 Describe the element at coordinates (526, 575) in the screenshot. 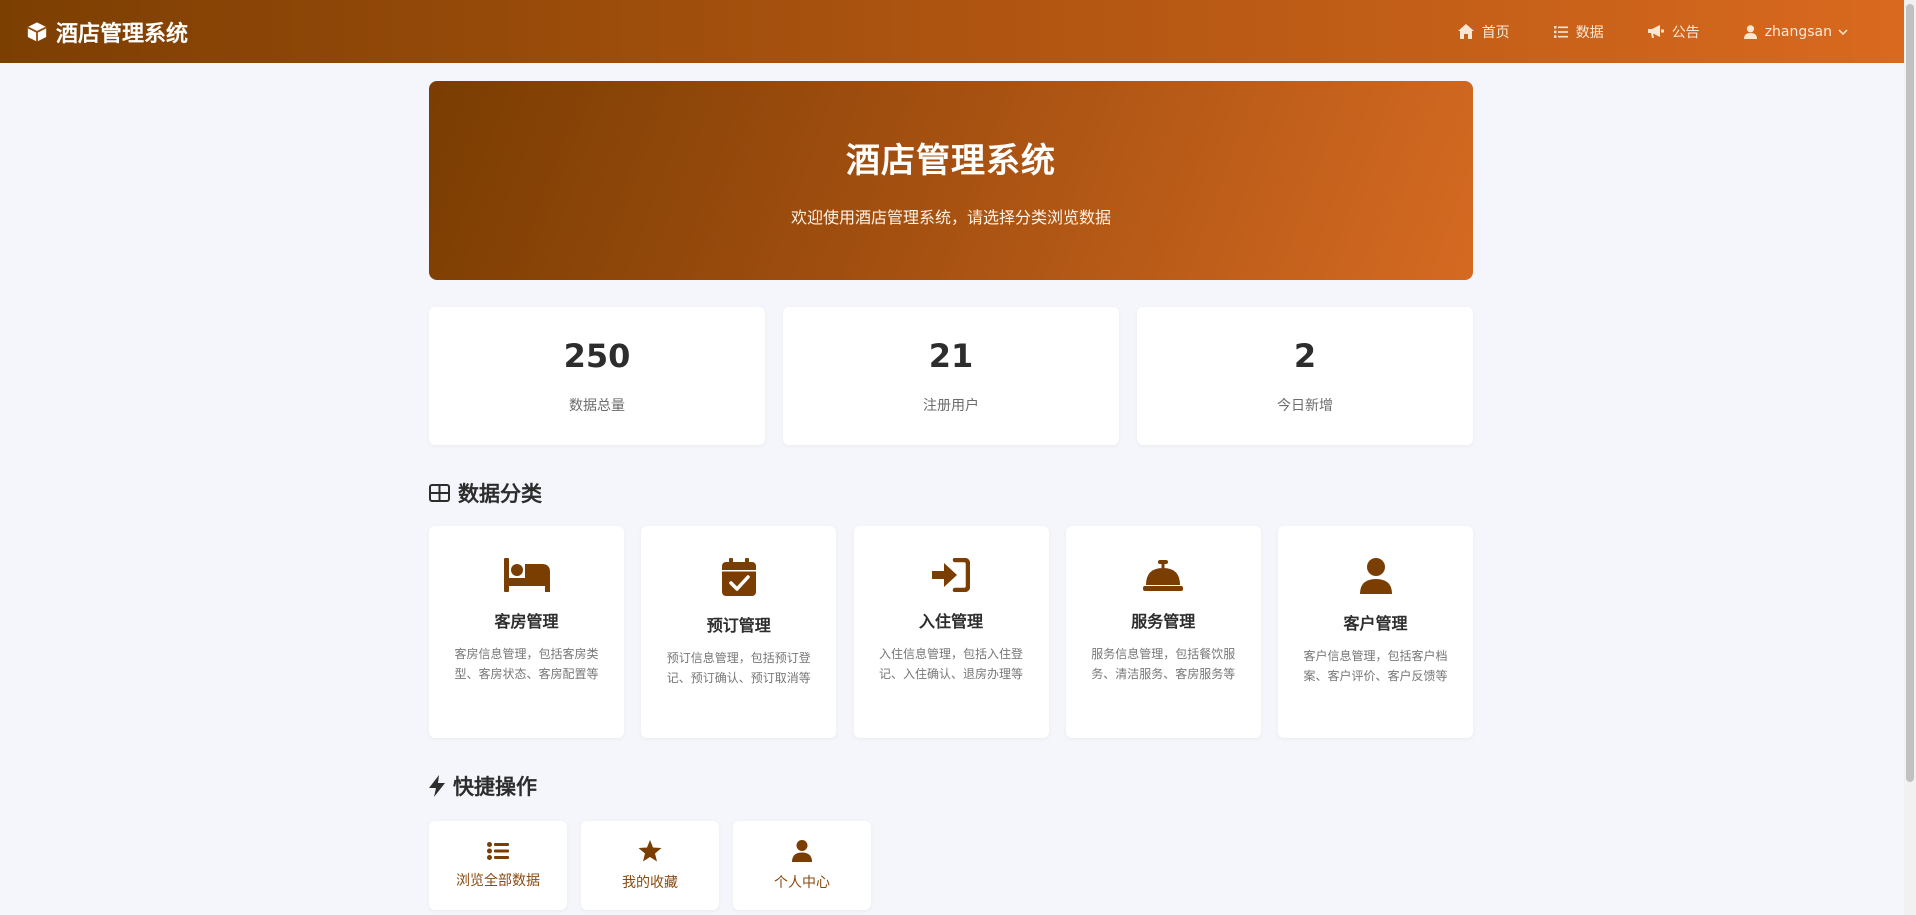

I see `bed-icon` at that location.